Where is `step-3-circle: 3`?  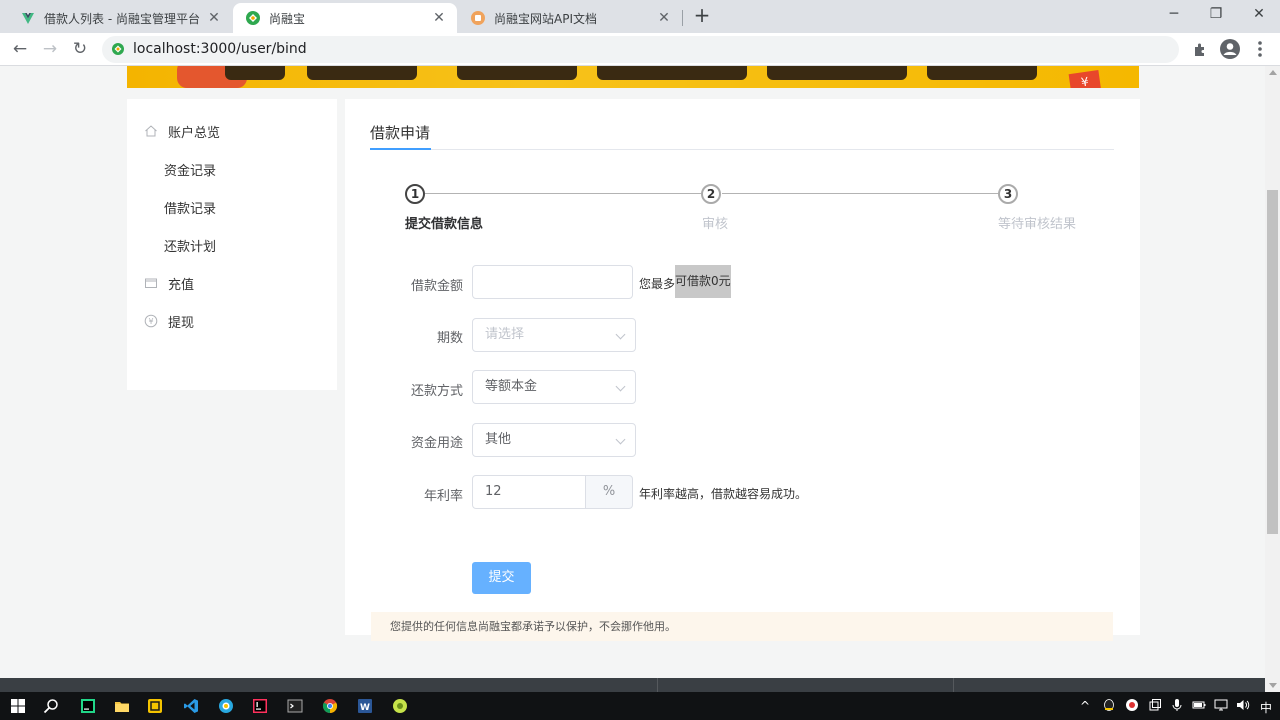
step-3-circle: 3 is located at coordinates (1008, 194).